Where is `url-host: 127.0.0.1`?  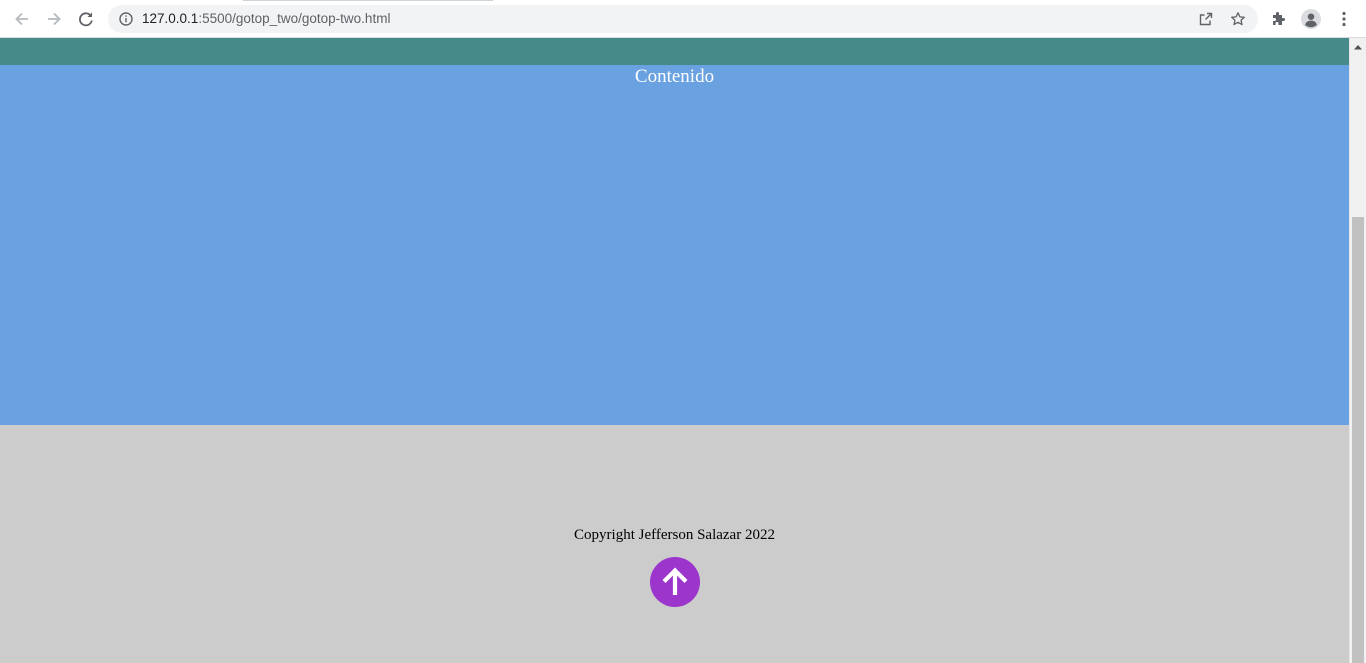
url-host: 127.0.0.1 is located at coordinates (170, 18).